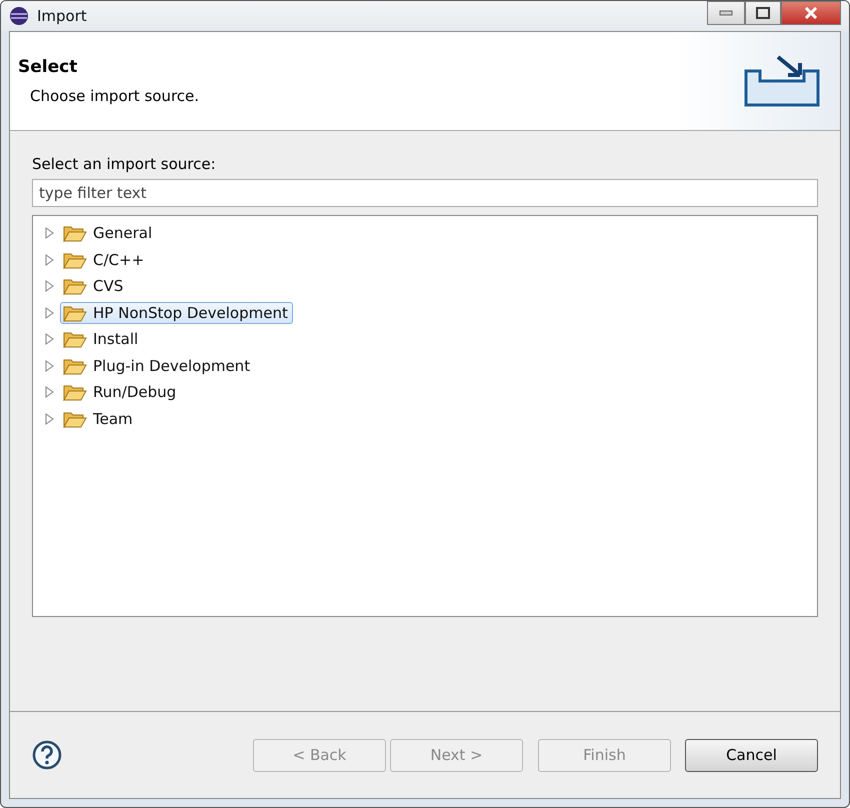 Image resolution: width=850 pixels, height=808 pixels. I want to click on tree-item: Run/Debug, so click(121, 392).